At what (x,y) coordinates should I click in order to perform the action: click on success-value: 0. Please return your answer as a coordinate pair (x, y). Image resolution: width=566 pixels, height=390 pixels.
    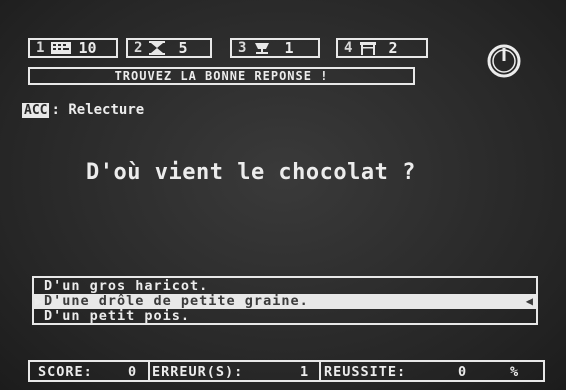
    Looking at the image, I should click on (463, 372).